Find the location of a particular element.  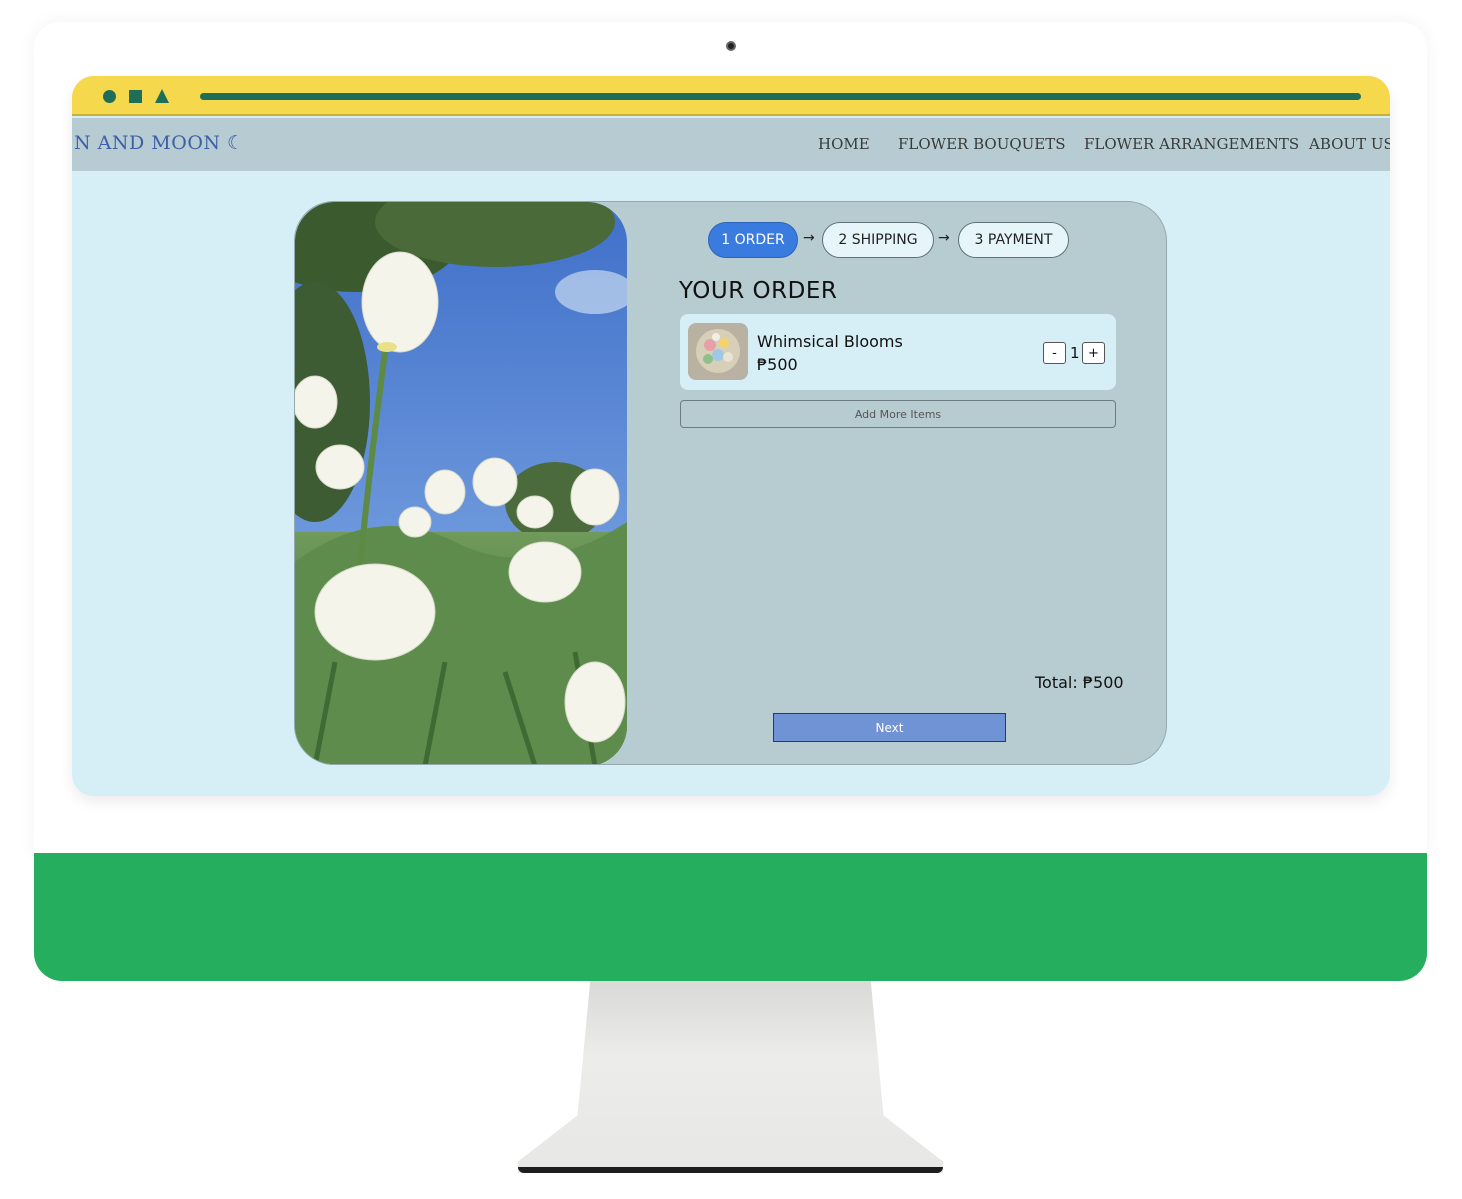

square-icon is located at coordinates (135, 96).